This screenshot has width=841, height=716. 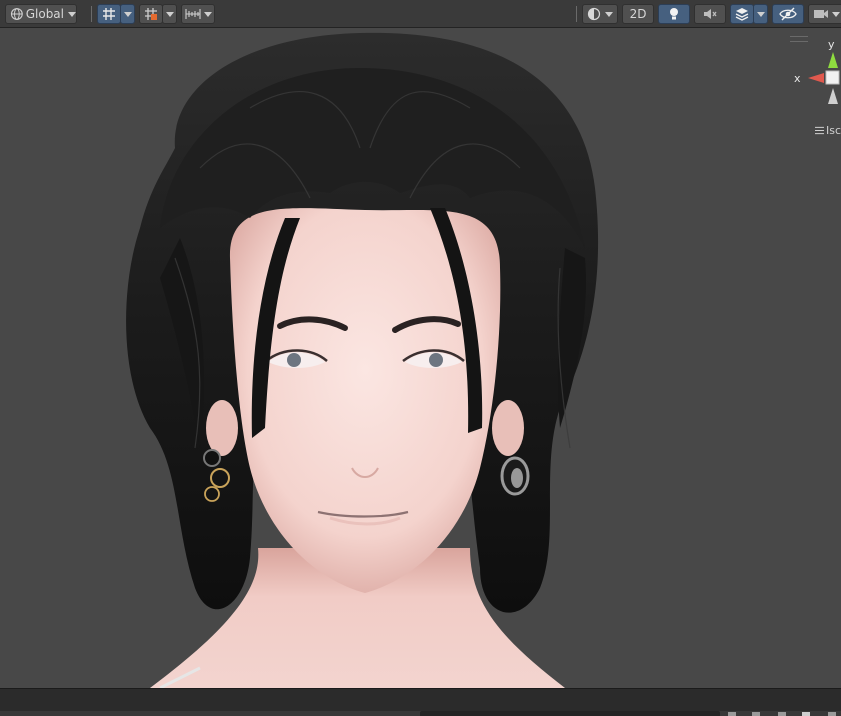 What do you see at coordinates (192, 14) in the screenshot?
I see `ruler-icon` at bounding box center [192, 14].